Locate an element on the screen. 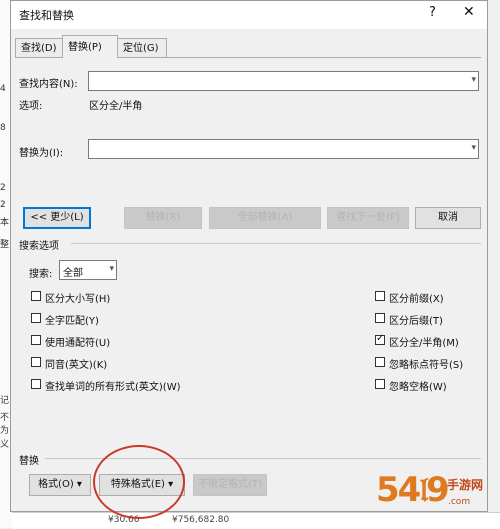  ignore-punctuation-checkbox is located at coordinates (380, 362).